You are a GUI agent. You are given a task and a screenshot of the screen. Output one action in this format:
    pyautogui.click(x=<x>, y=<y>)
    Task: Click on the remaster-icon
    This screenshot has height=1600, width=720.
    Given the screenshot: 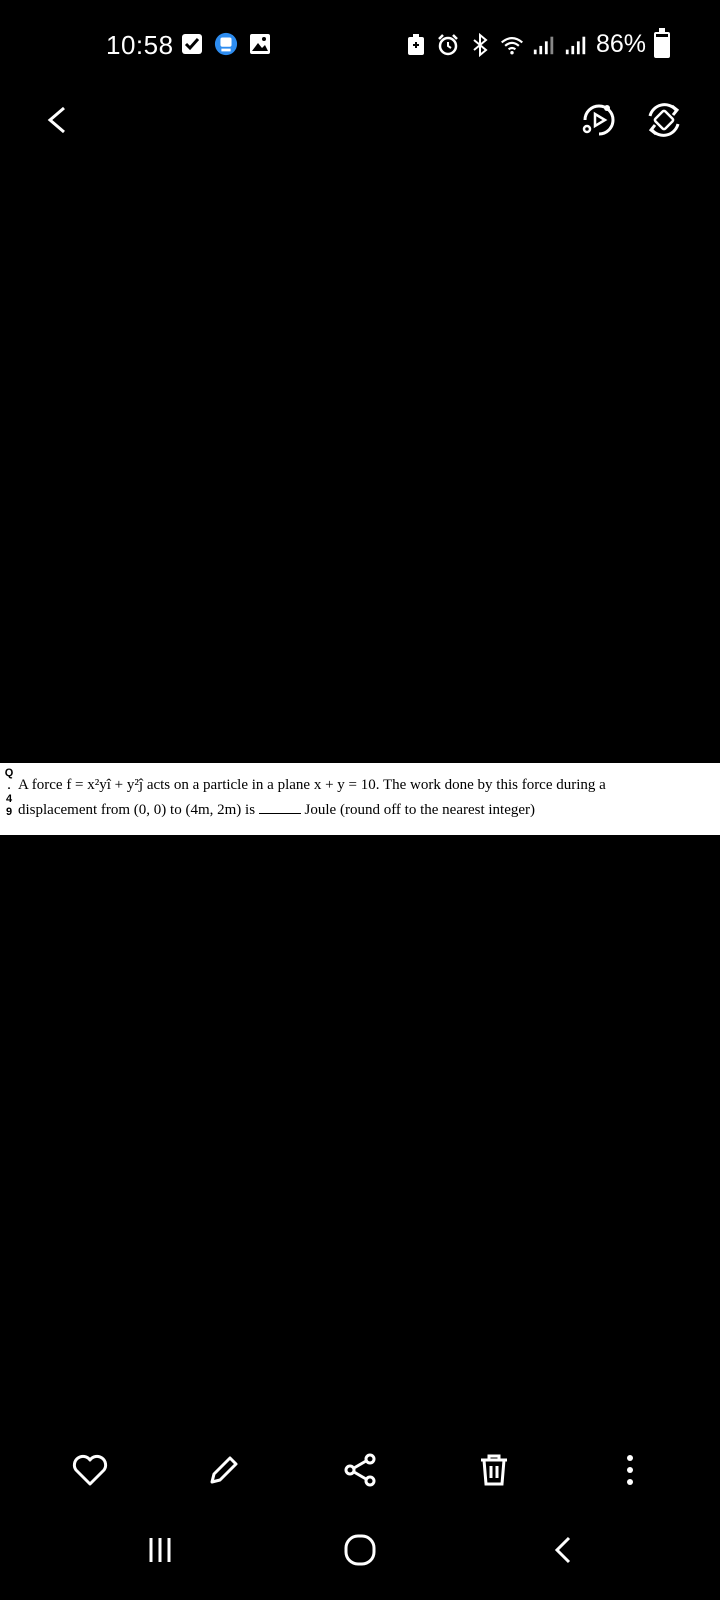 What is the action you would take?
    pyautogui.click(x=598, y=120)
    